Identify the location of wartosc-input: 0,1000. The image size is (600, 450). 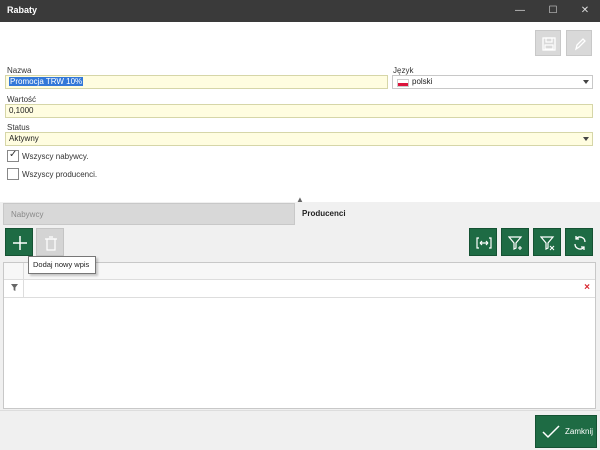
(299, 111).